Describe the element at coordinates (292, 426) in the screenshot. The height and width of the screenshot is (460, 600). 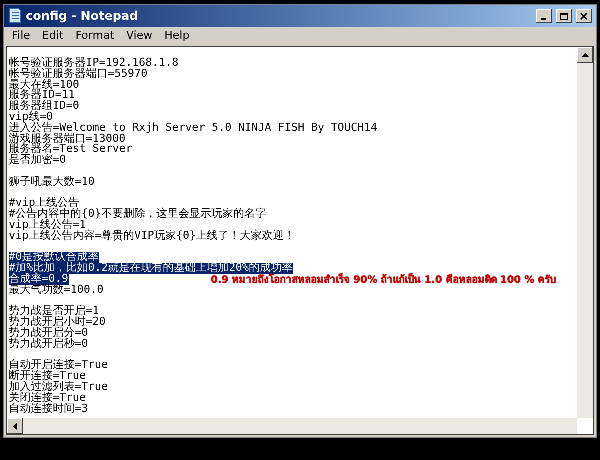
I see `horizontal-scrollbar` at that location.